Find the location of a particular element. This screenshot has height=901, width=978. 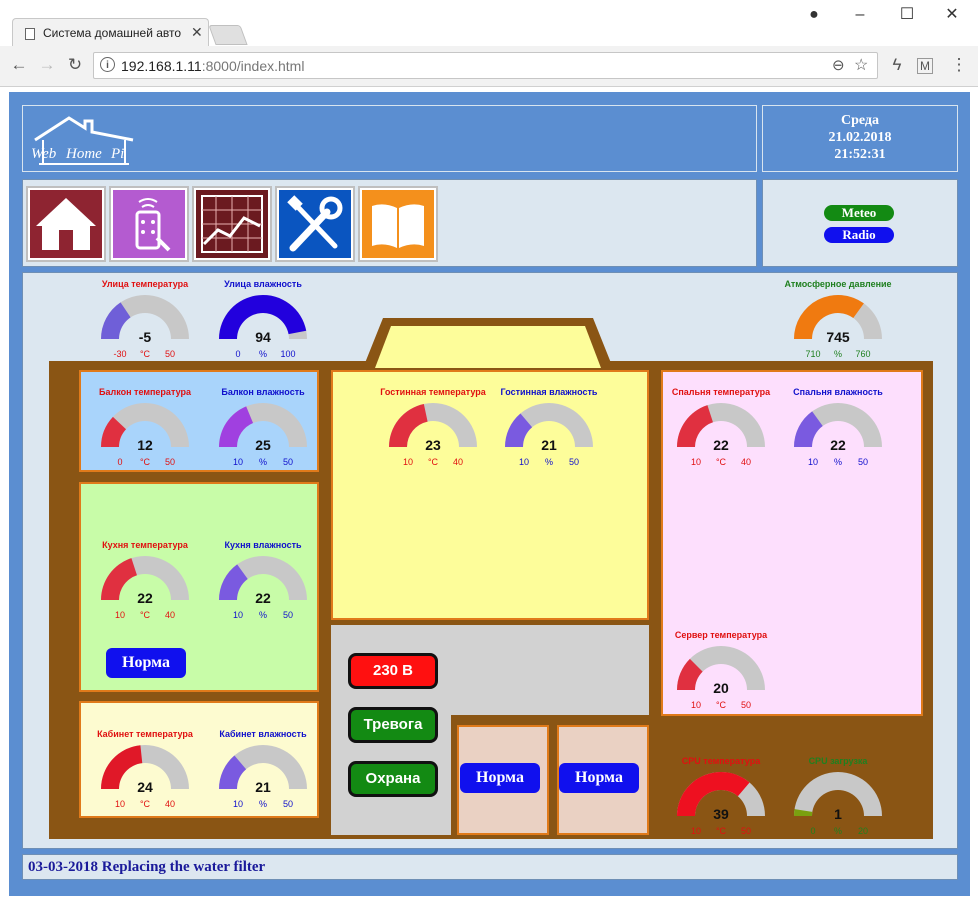

radio-button: Radio is located at coordinates (859, 235).